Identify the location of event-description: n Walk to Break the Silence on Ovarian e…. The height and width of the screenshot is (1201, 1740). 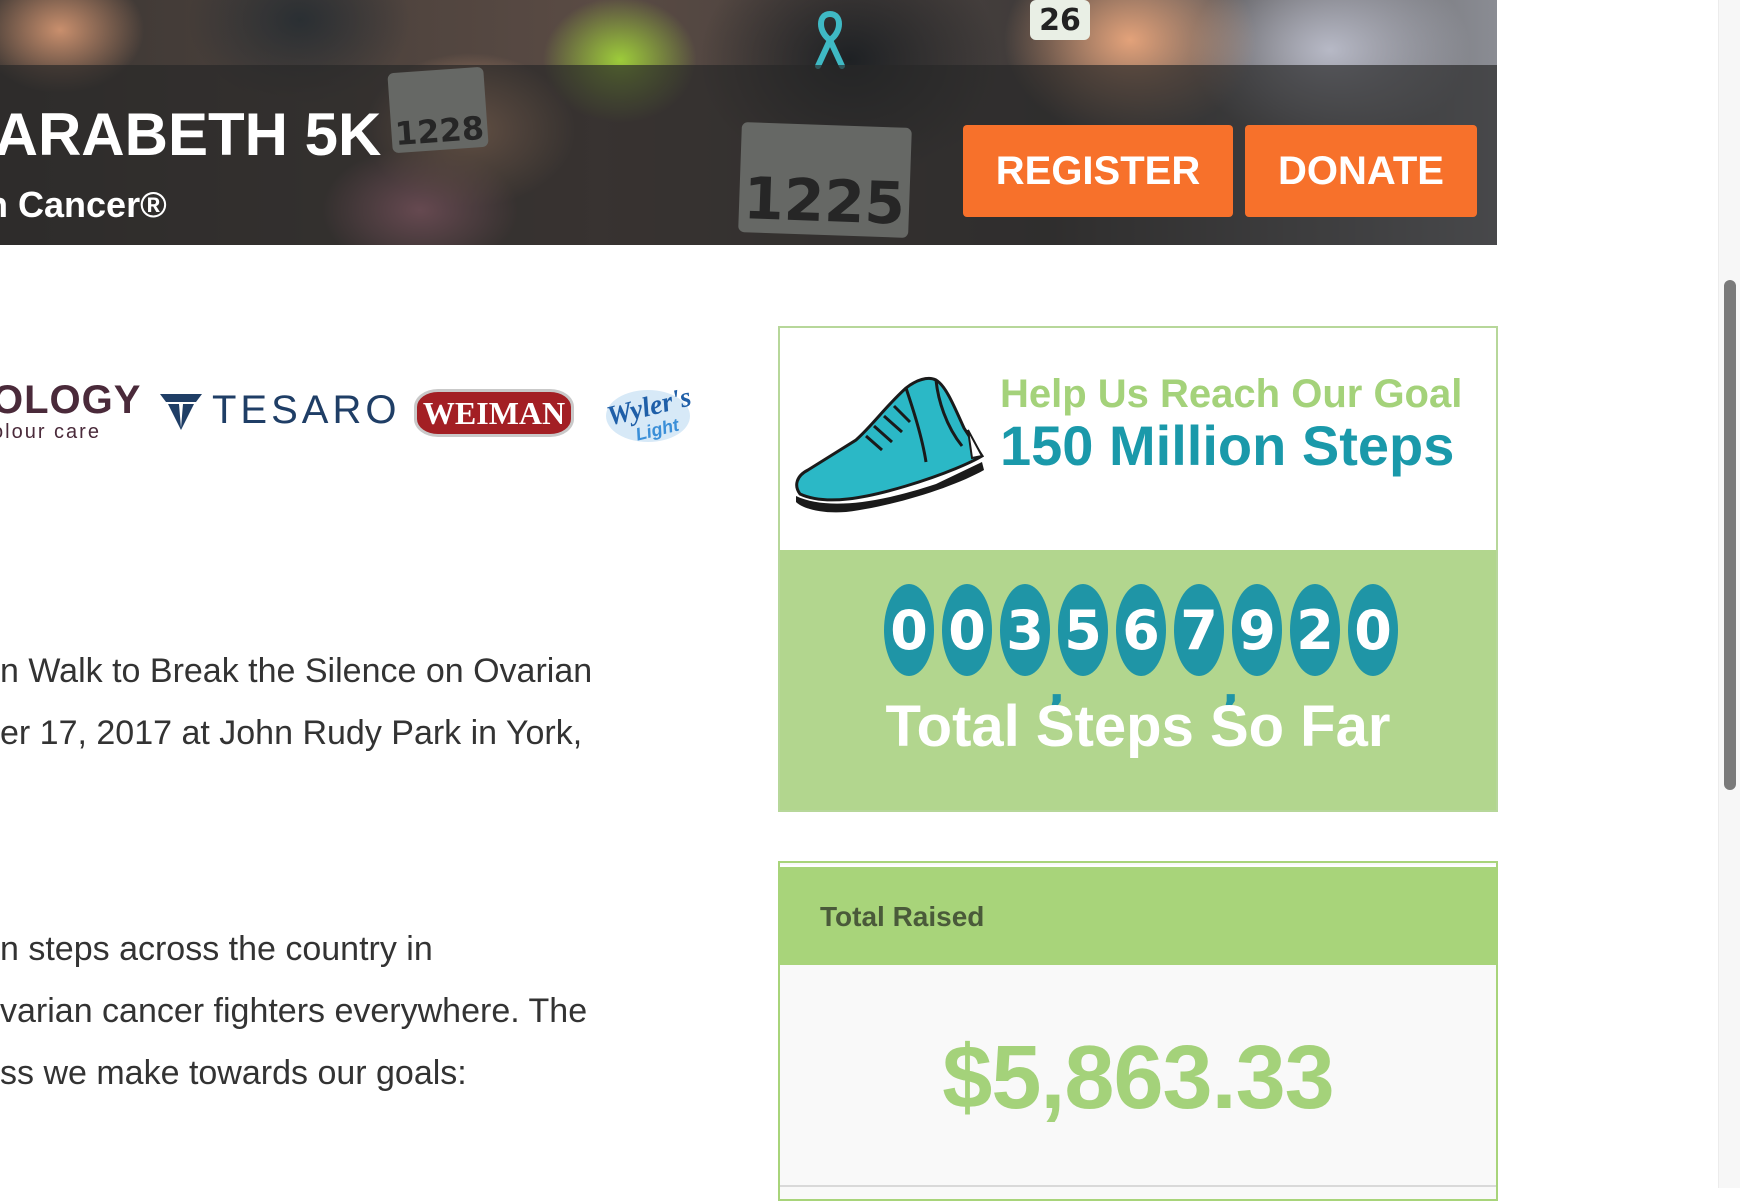
(296, 702).